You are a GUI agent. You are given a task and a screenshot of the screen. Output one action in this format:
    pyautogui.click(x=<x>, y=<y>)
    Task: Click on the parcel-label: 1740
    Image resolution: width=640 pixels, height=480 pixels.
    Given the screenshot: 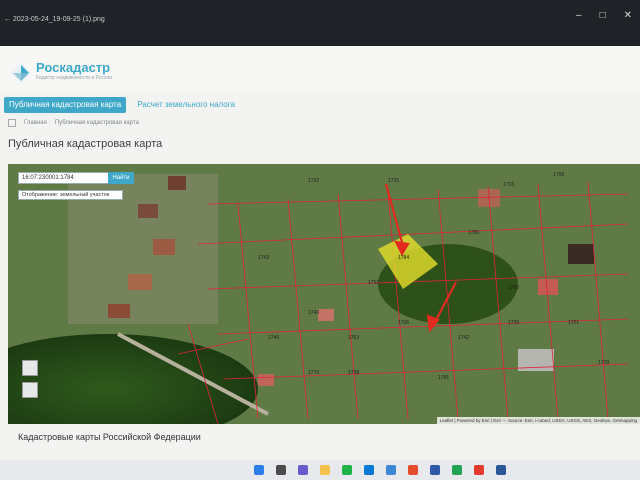 What is the action you would take?
    pyautogui.click(x=313, y=313)
    